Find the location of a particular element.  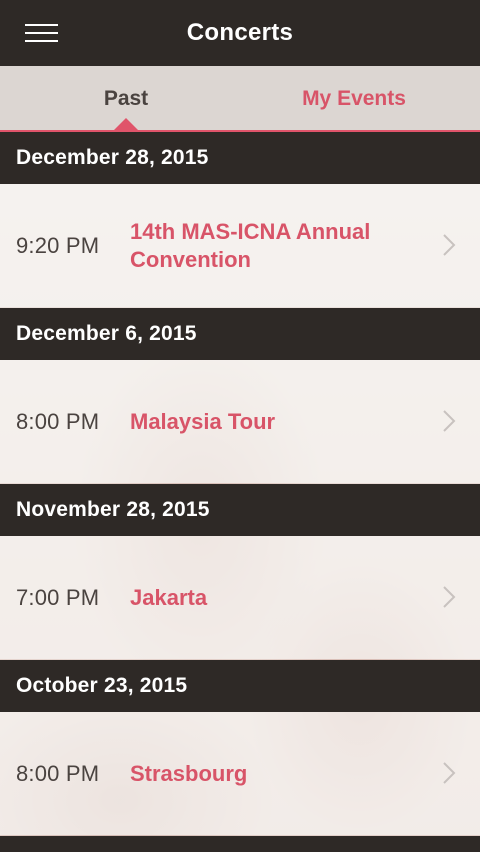

event-title: Strasbourg is located at coordinates (189, 773).